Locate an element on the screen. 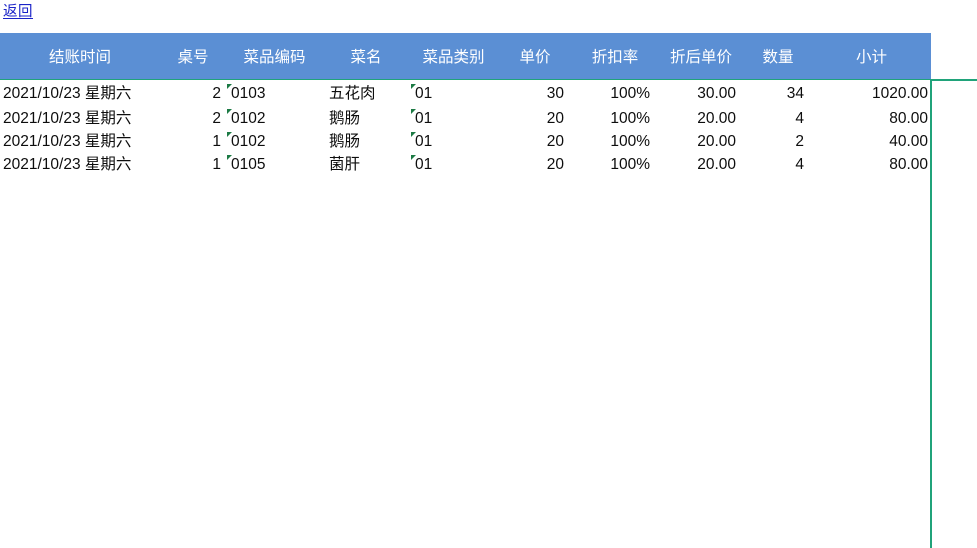 Image resolution: width=977 pixels, height=548 pixels. cell-dish-name: 菌肝 is located at coordinates (366, 164).